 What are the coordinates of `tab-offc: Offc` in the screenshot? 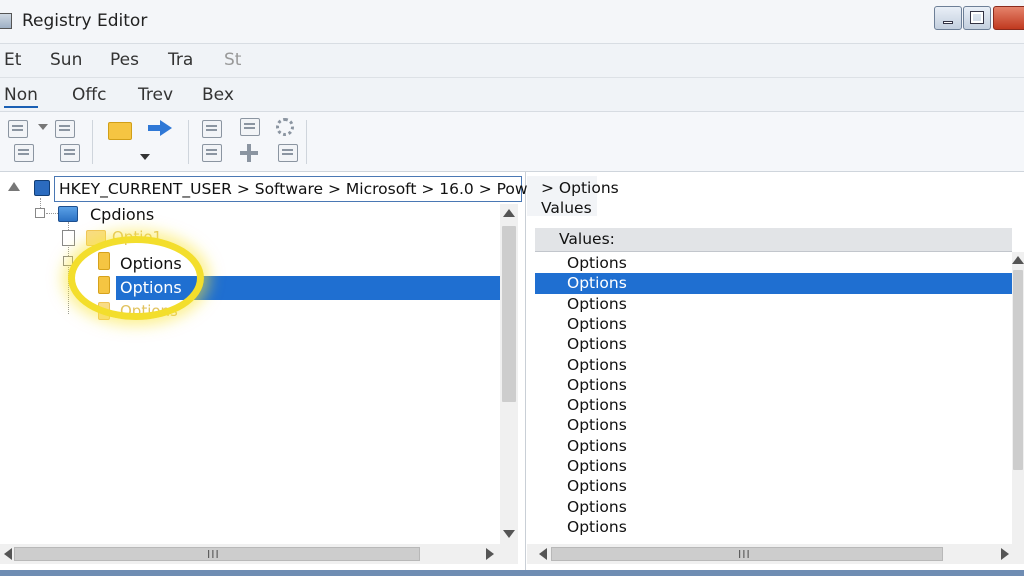 It's located at (89, 95).